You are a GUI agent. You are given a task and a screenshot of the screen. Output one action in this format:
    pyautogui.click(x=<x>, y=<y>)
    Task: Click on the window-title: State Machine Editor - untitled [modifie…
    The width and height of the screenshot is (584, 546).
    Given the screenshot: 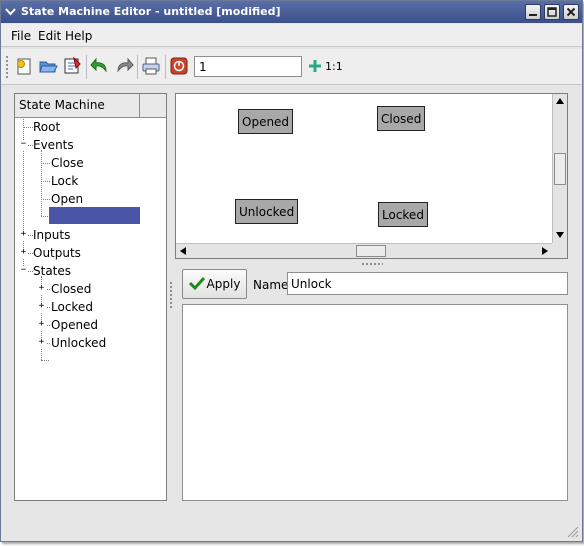 What is the action you would take?
    pyautogui.click(x=151, y=11)
    